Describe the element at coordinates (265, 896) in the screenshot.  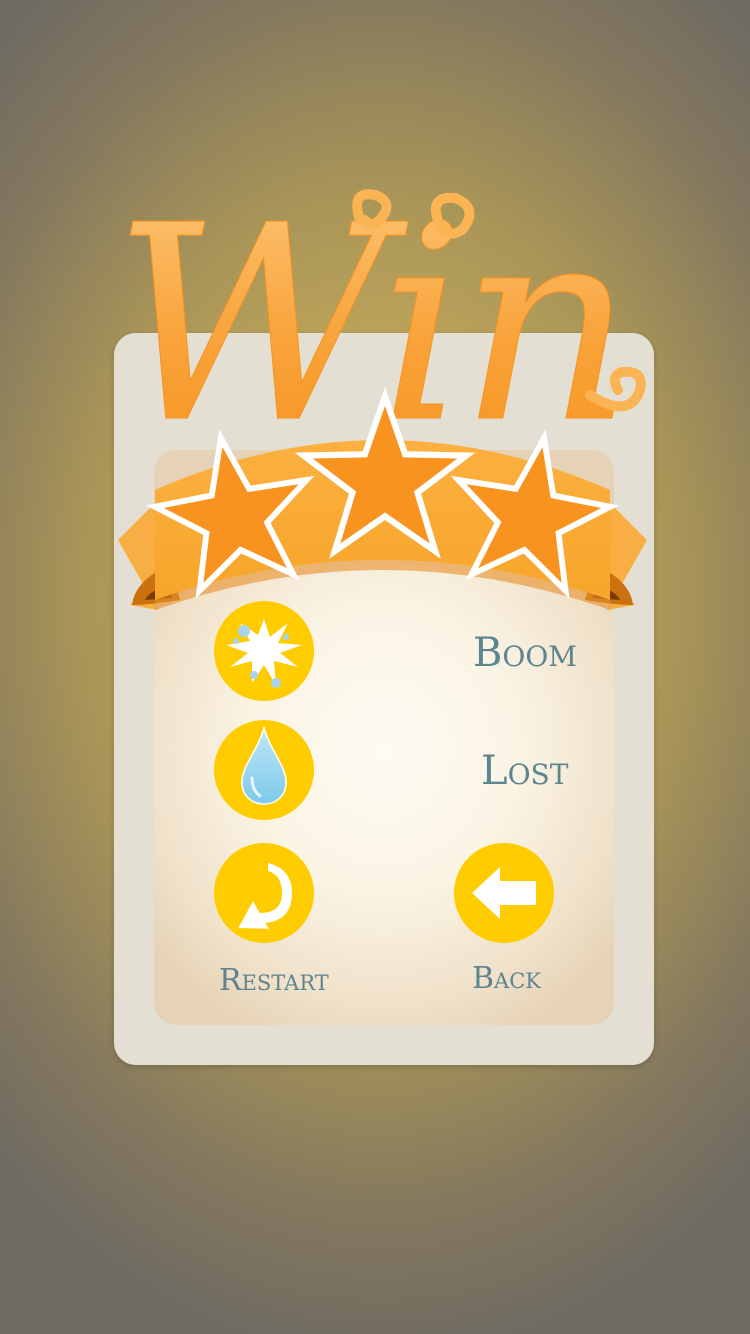
I see `restart-arrow-icon` at that location.